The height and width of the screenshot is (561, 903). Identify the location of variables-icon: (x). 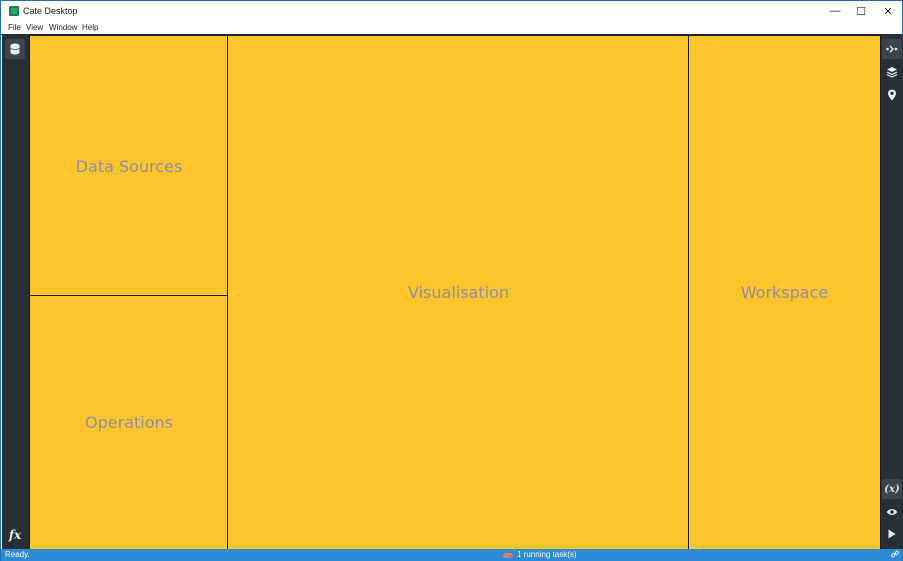
(892, 489).